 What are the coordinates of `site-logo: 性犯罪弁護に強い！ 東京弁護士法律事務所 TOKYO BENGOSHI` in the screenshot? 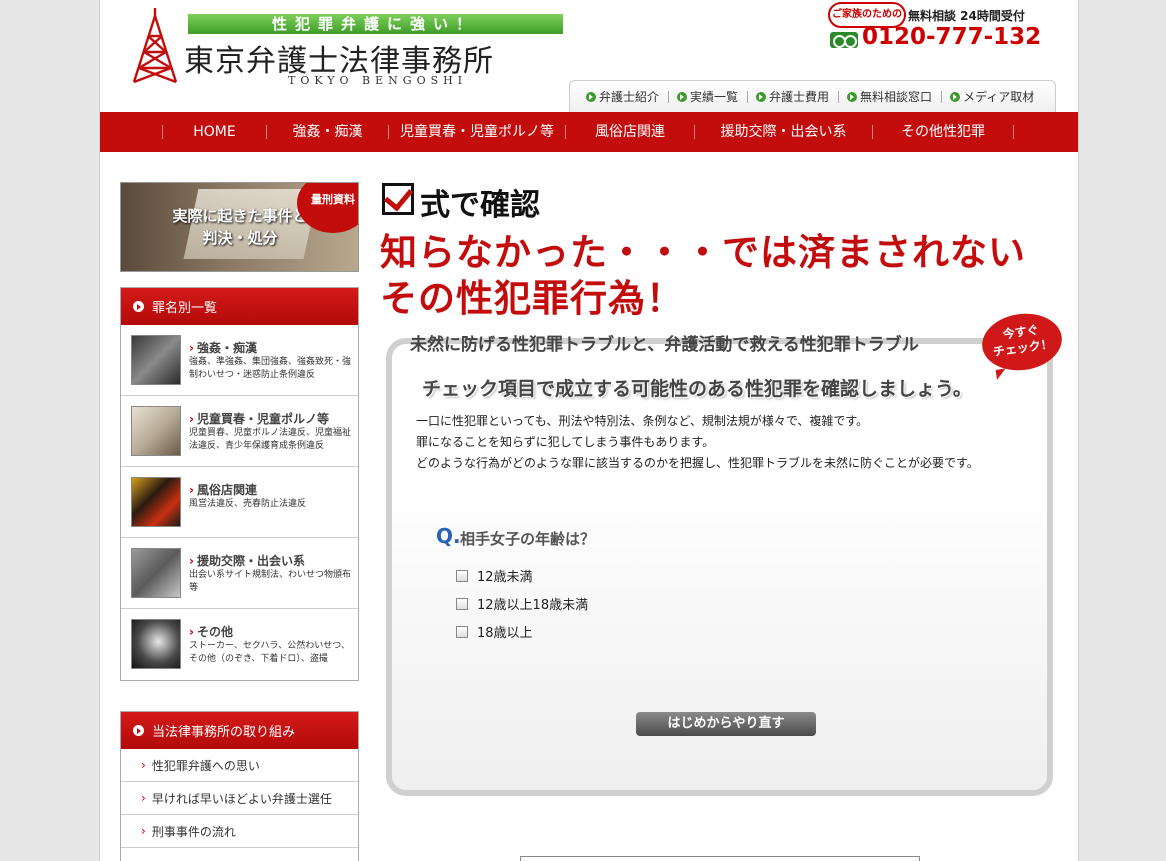 It's located at (353, 46).